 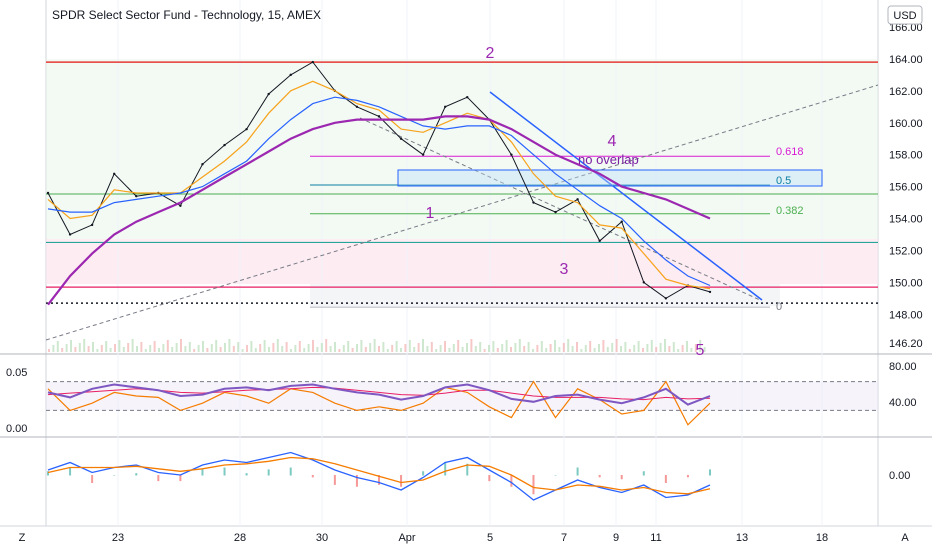 I want to click on fib-618-label: 0.618, so click(x=790, y=152).